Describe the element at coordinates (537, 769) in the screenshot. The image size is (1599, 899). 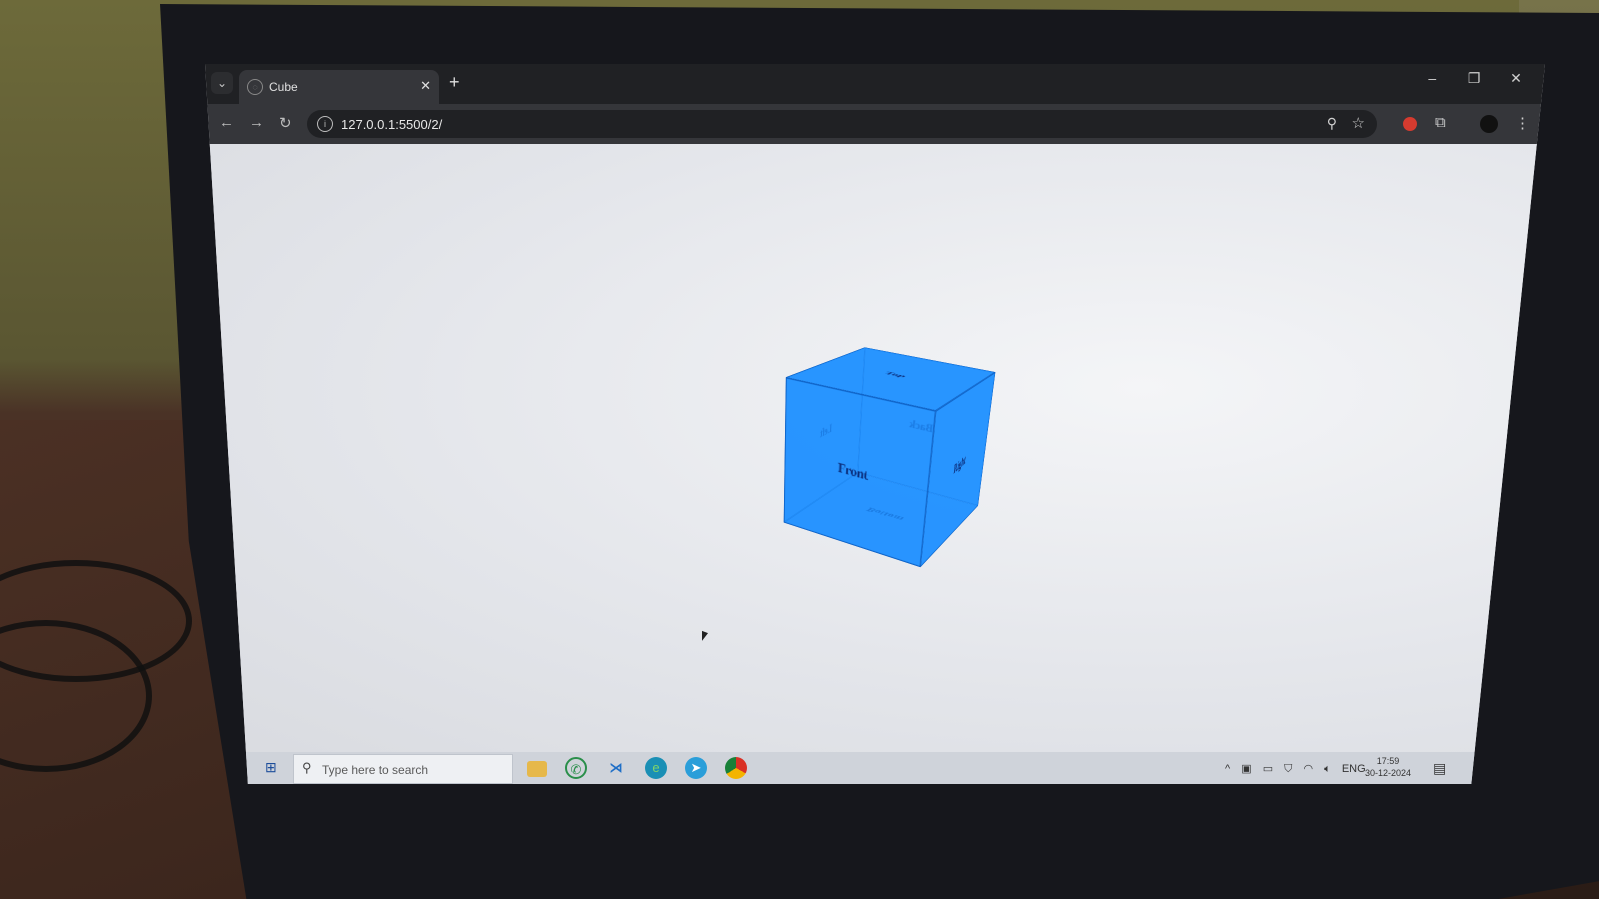
I see `file-explorer-icon` at that location.